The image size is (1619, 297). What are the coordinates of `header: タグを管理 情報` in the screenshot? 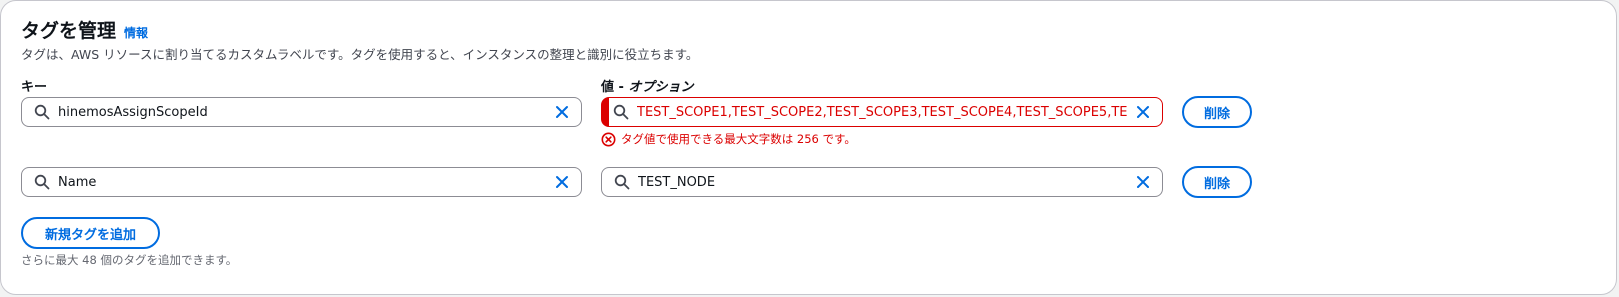 It's located at (84, 29).